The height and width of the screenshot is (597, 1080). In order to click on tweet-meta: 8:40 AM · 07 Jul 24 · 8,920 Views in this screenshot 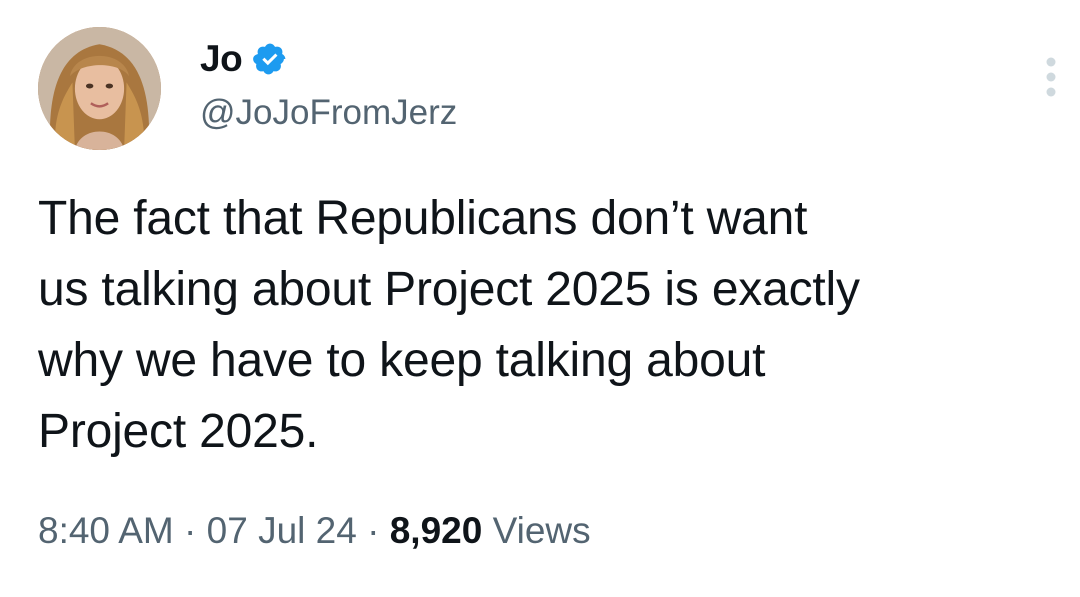, I will do `click(314, 531)`.